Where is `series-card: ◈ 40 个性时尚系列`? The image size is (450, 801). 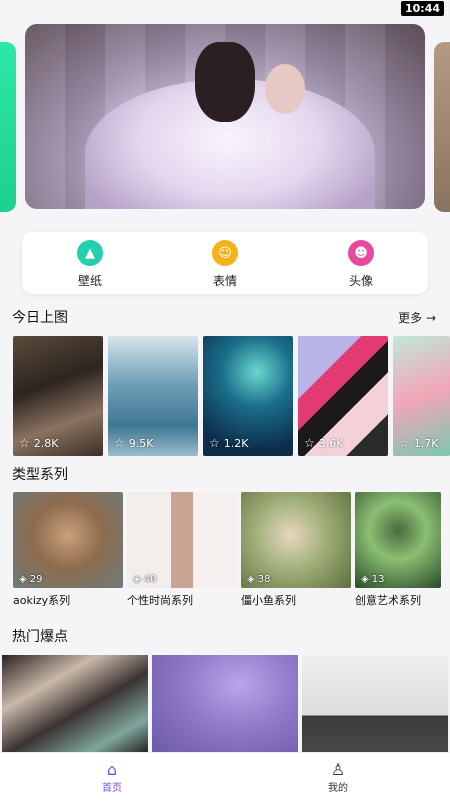
series-card: ◈ 40 个性时尚系列 is located at coordinates (182, 550).